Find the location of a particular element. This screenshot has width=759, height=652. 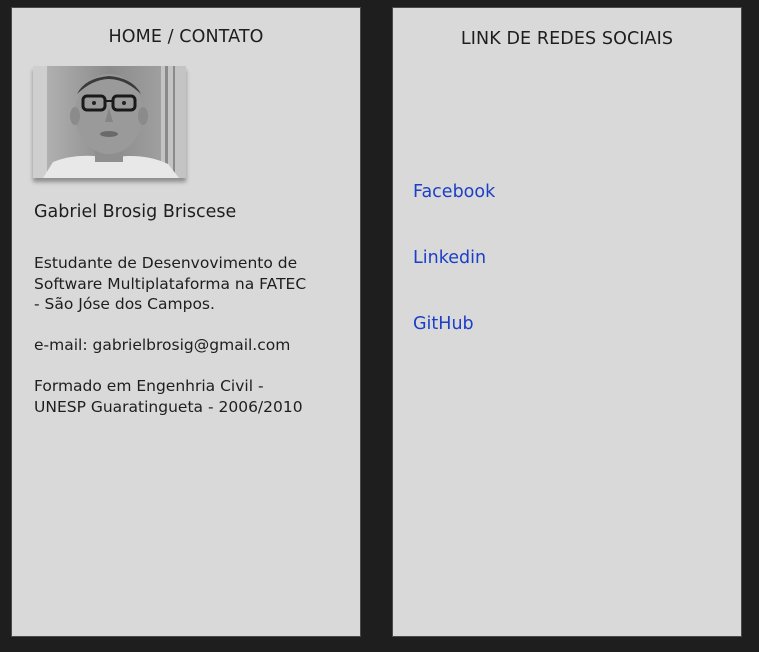

bio-line: Formado em Engenhria Civil - is located at coordinates (149, 386).